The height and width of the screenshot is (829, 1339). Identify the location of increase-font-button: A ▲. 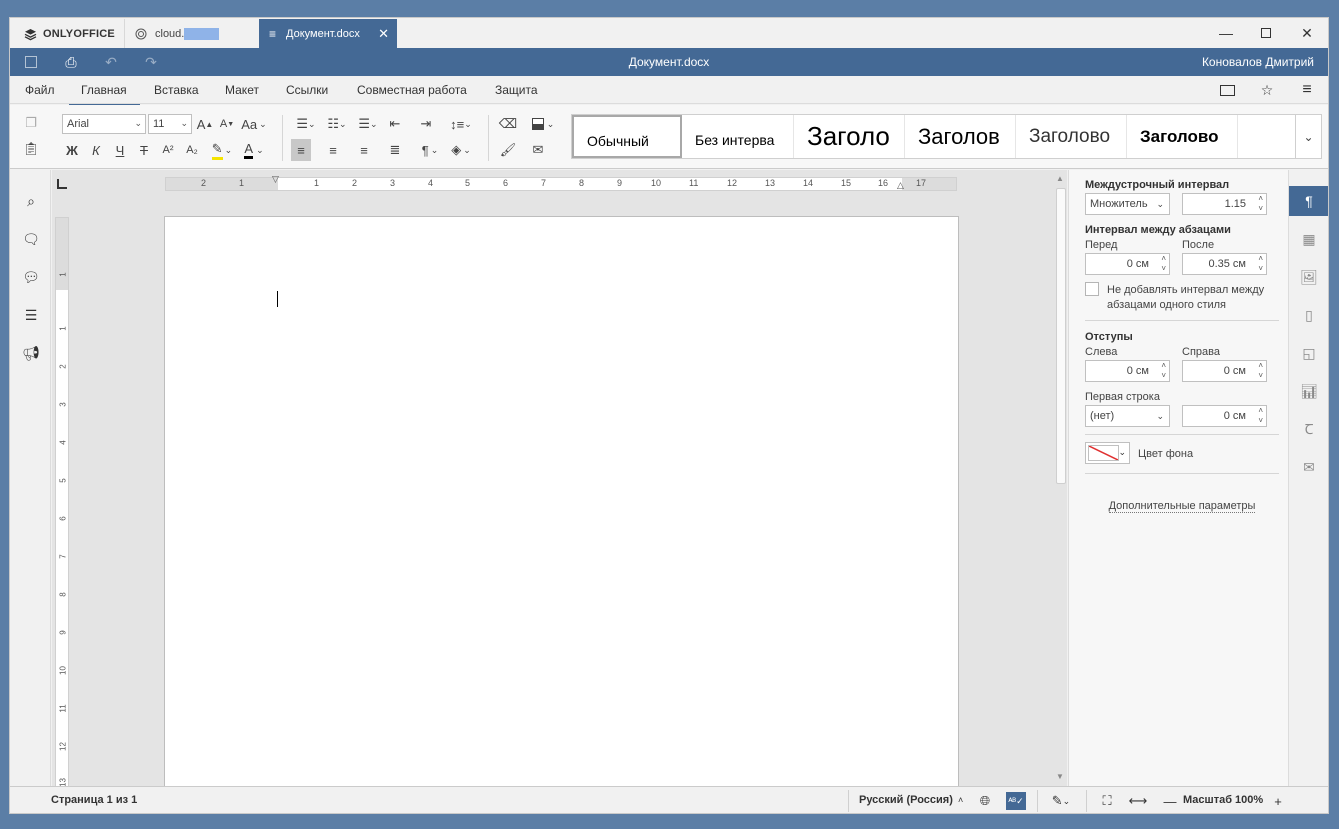
(205, 124).